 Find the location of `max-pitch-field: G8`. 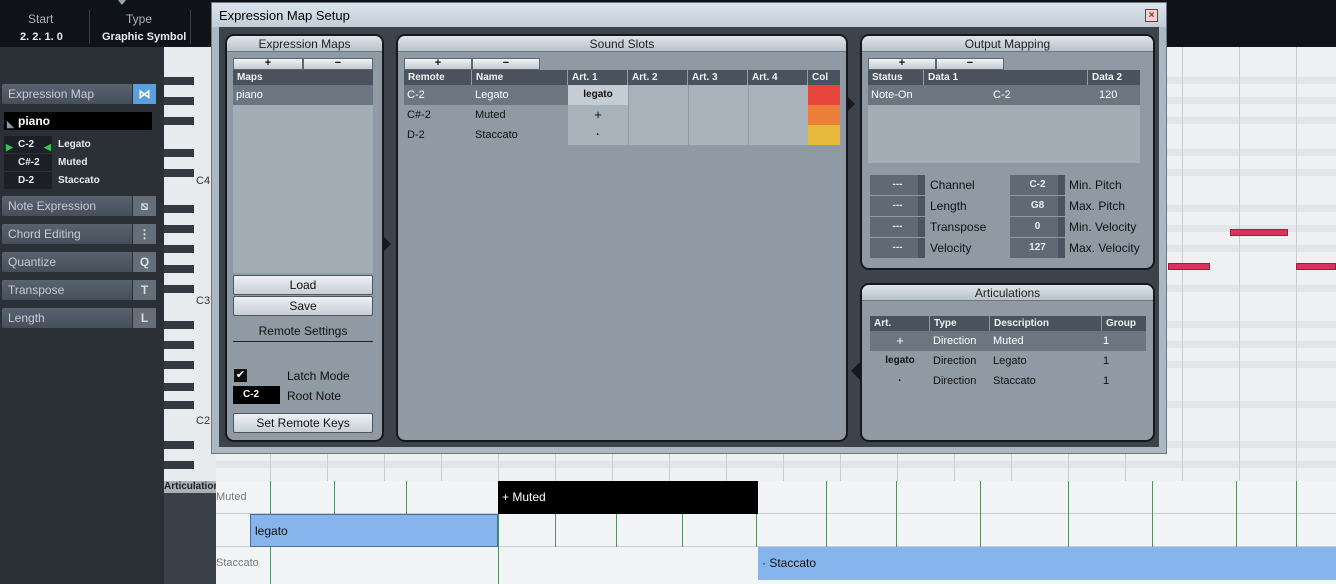

max-pitch-field: G8 is located at coordinates (1037, 206).